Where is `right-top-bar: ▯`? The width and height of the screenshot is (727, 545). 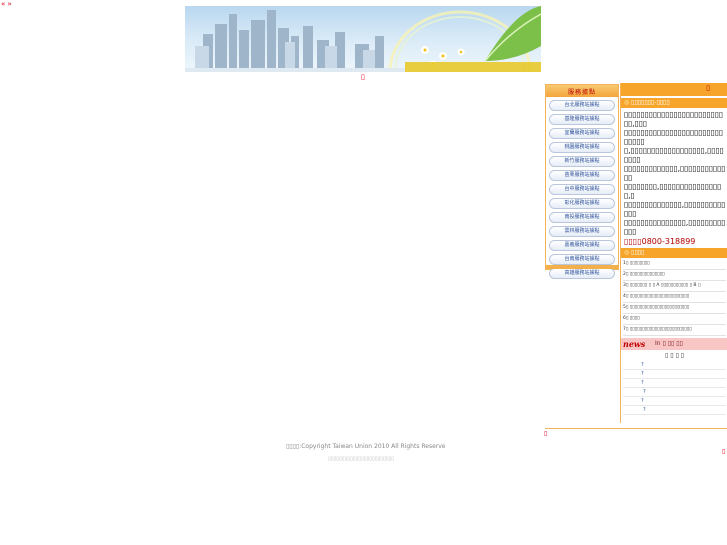 right-top-bar: ▯ is located at coordinates (674, 89).